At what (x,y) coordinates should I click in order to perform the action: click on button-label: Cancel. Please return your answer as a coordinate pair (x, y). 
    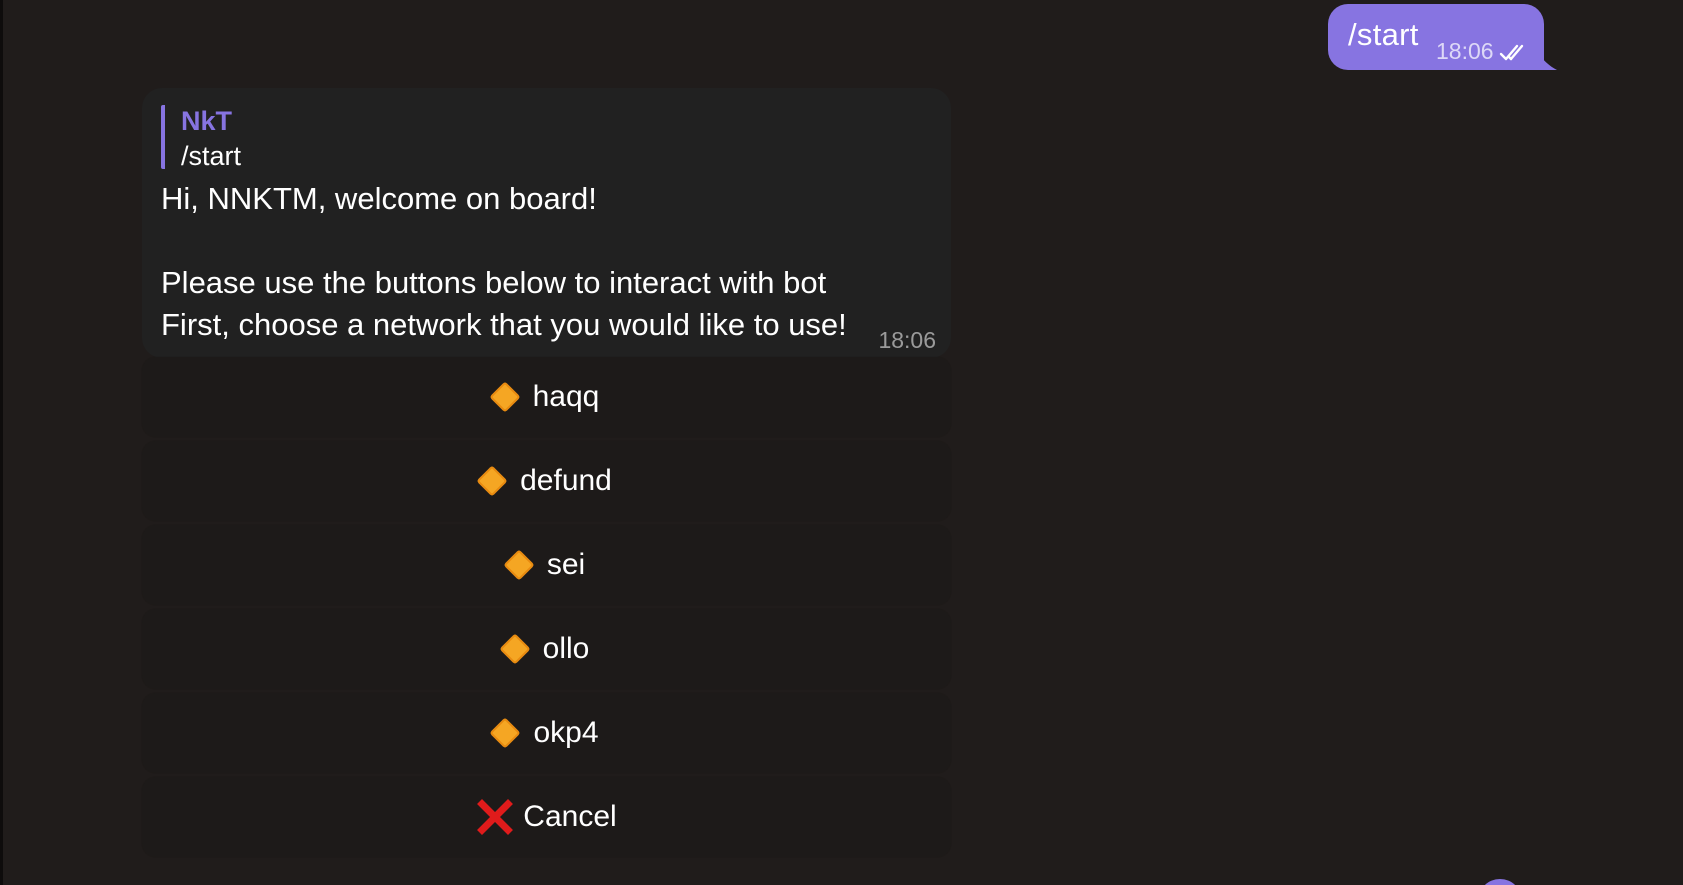
    Looking at the image, I should click on (570, 816).